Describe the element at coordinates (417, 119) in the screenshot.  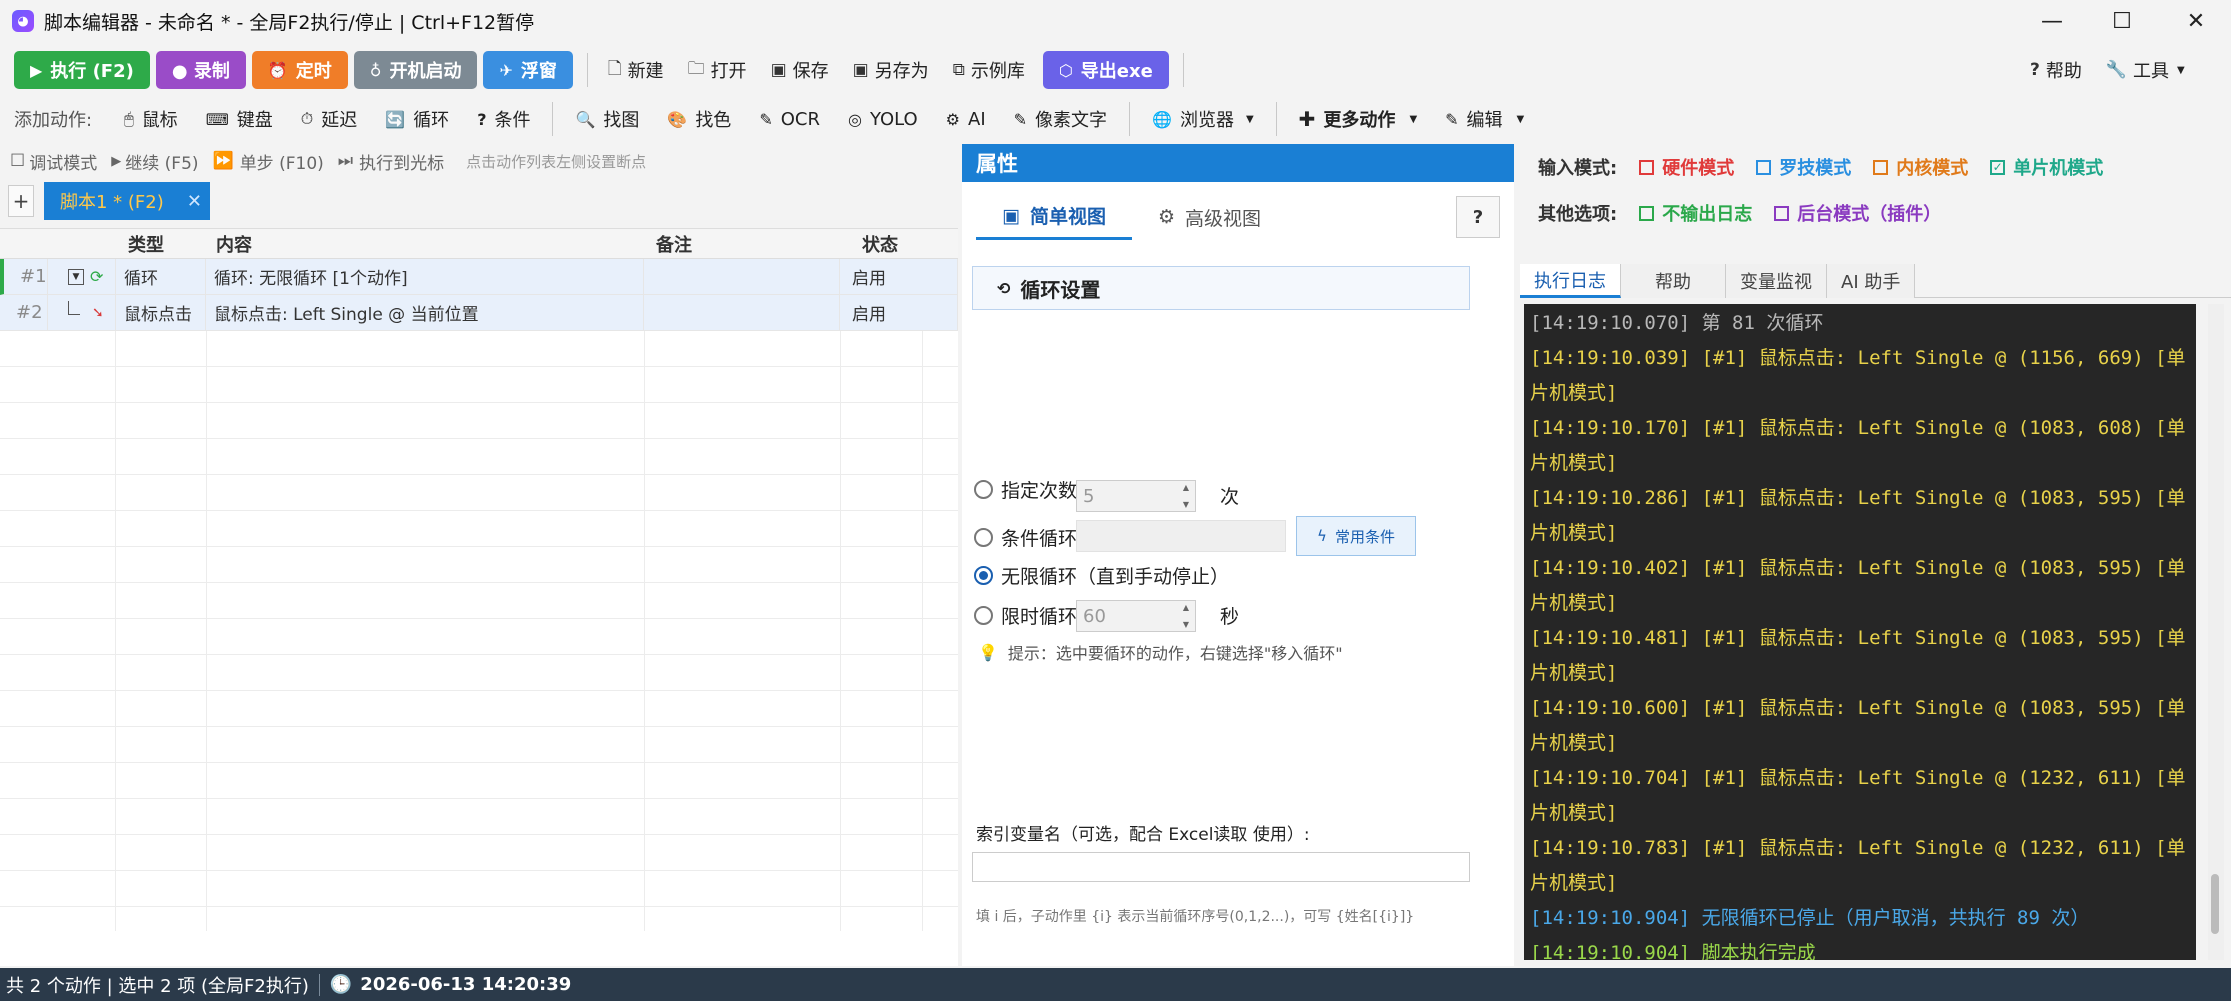
I see `action-loop: 🔄 循环` at that location.